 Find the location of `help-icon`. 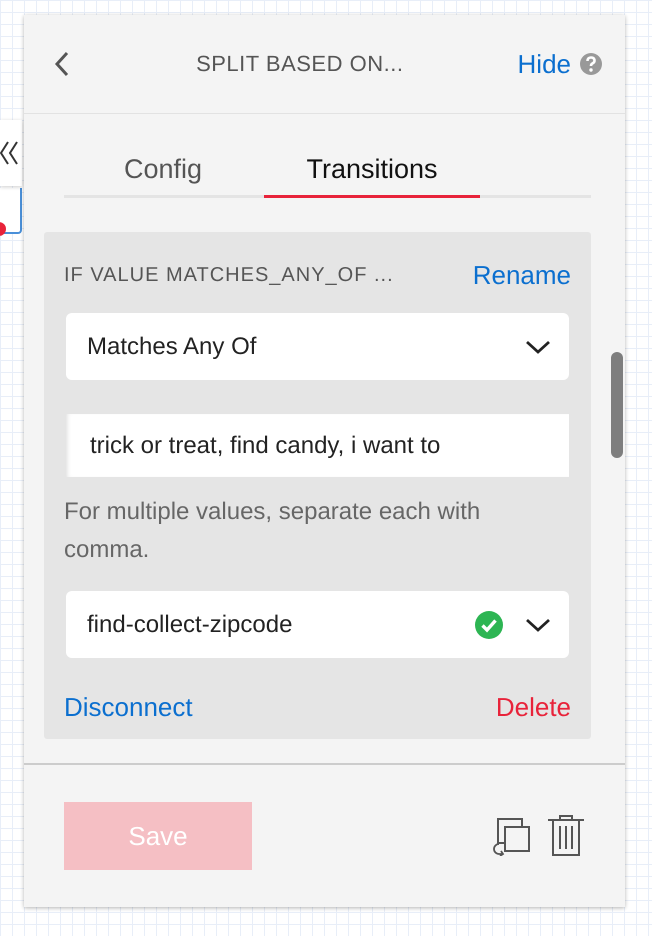

help-icon is located at coordinates (591, 64).